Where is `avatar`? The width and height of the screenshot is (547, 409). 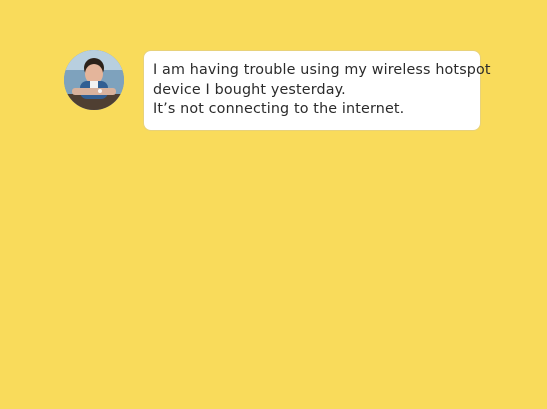 avatar is located at coordinates (94, 80).